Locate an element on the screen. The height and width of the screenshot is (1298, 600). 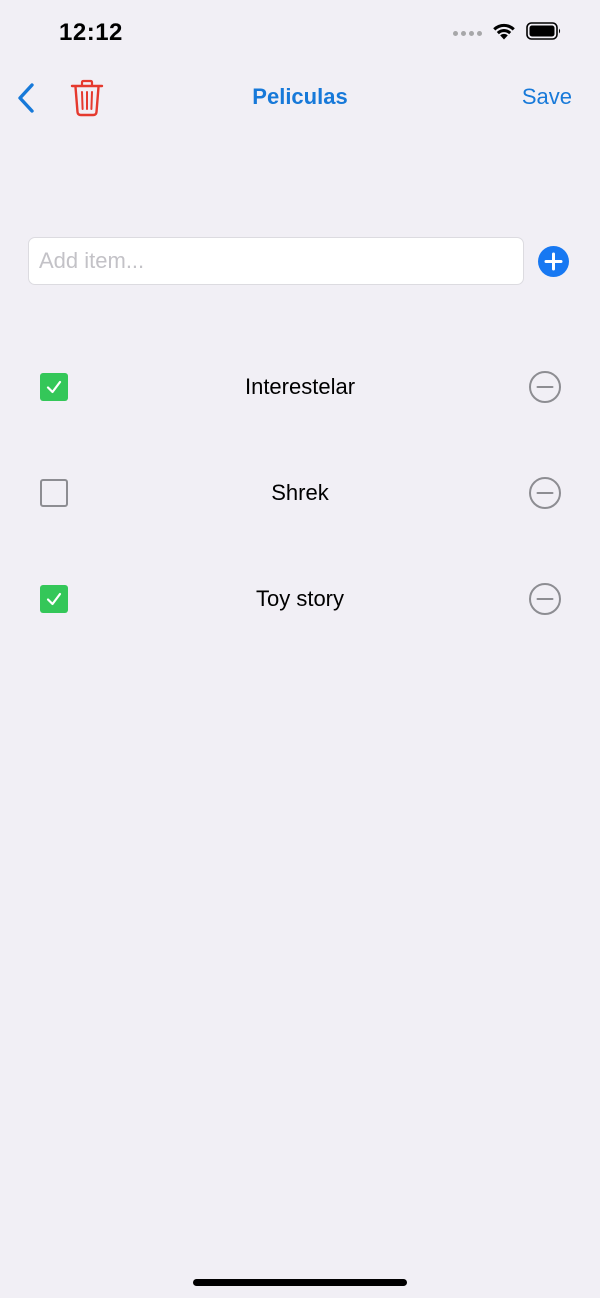
add-item-input is located at coordinates (276, 261).